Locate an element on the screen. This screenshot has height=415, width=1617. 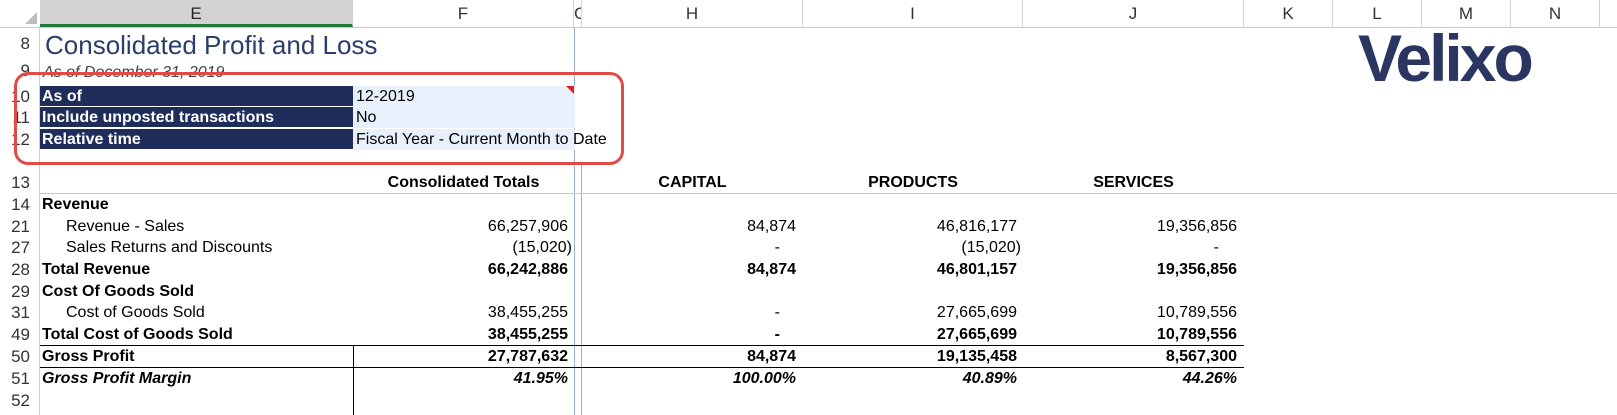
header-consolidated-totals: Consolidated Totals is located at coordinates (463, 182).